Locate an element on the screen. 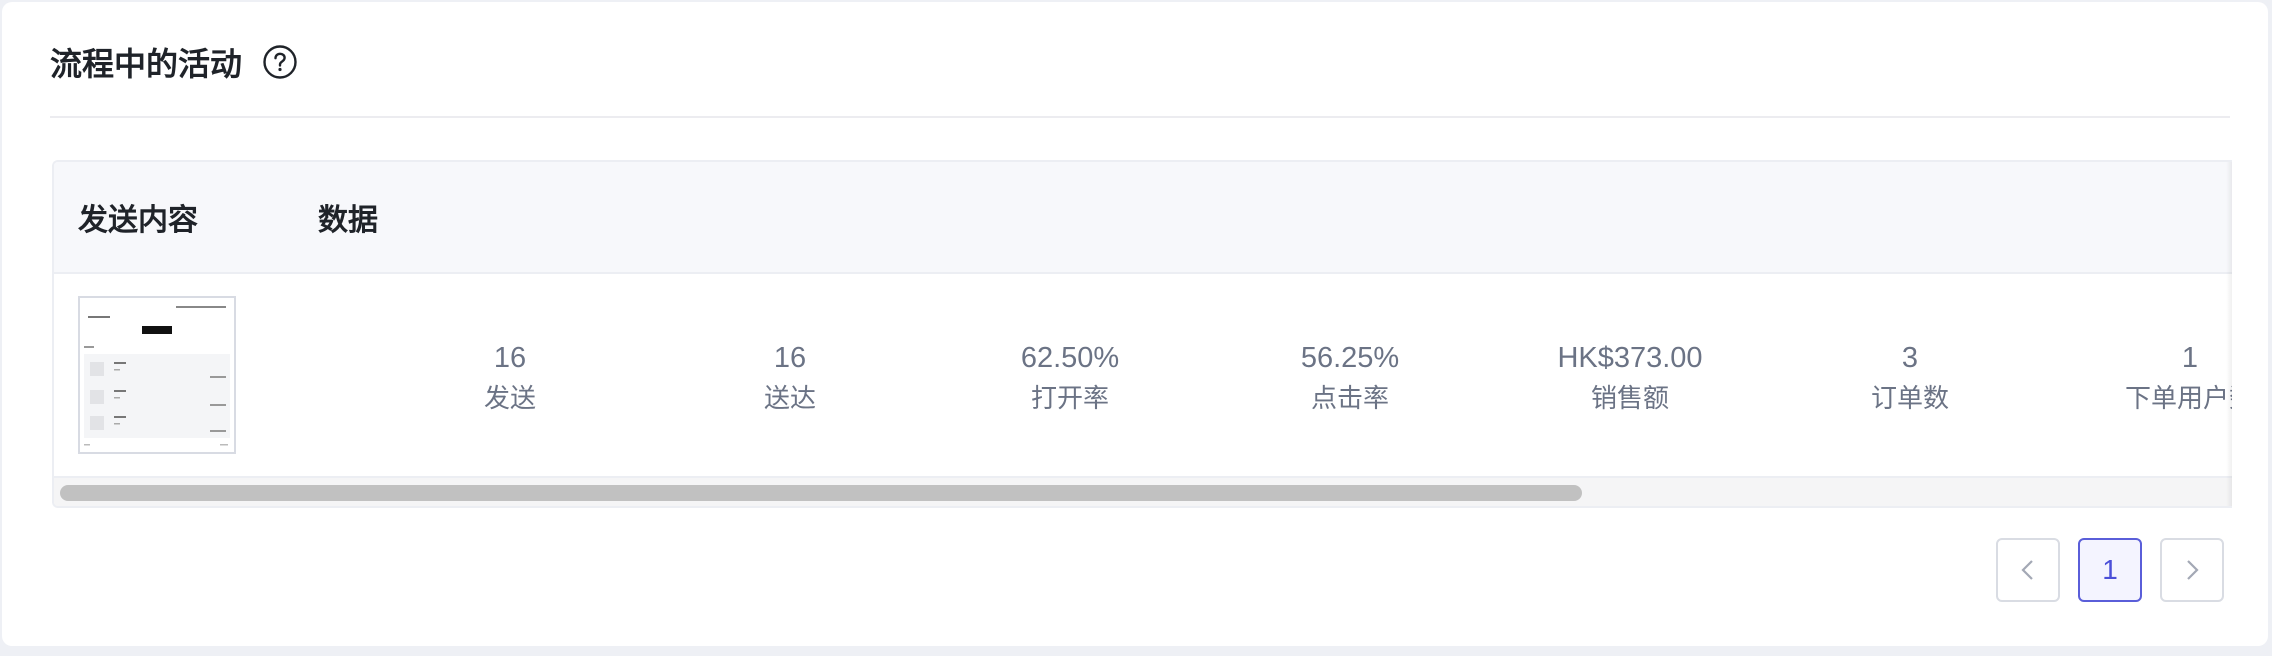 Image resolution: width=2272 pixels, height=656 pixels. stat-label: 点击率 is located at coordinates (1349, 398).